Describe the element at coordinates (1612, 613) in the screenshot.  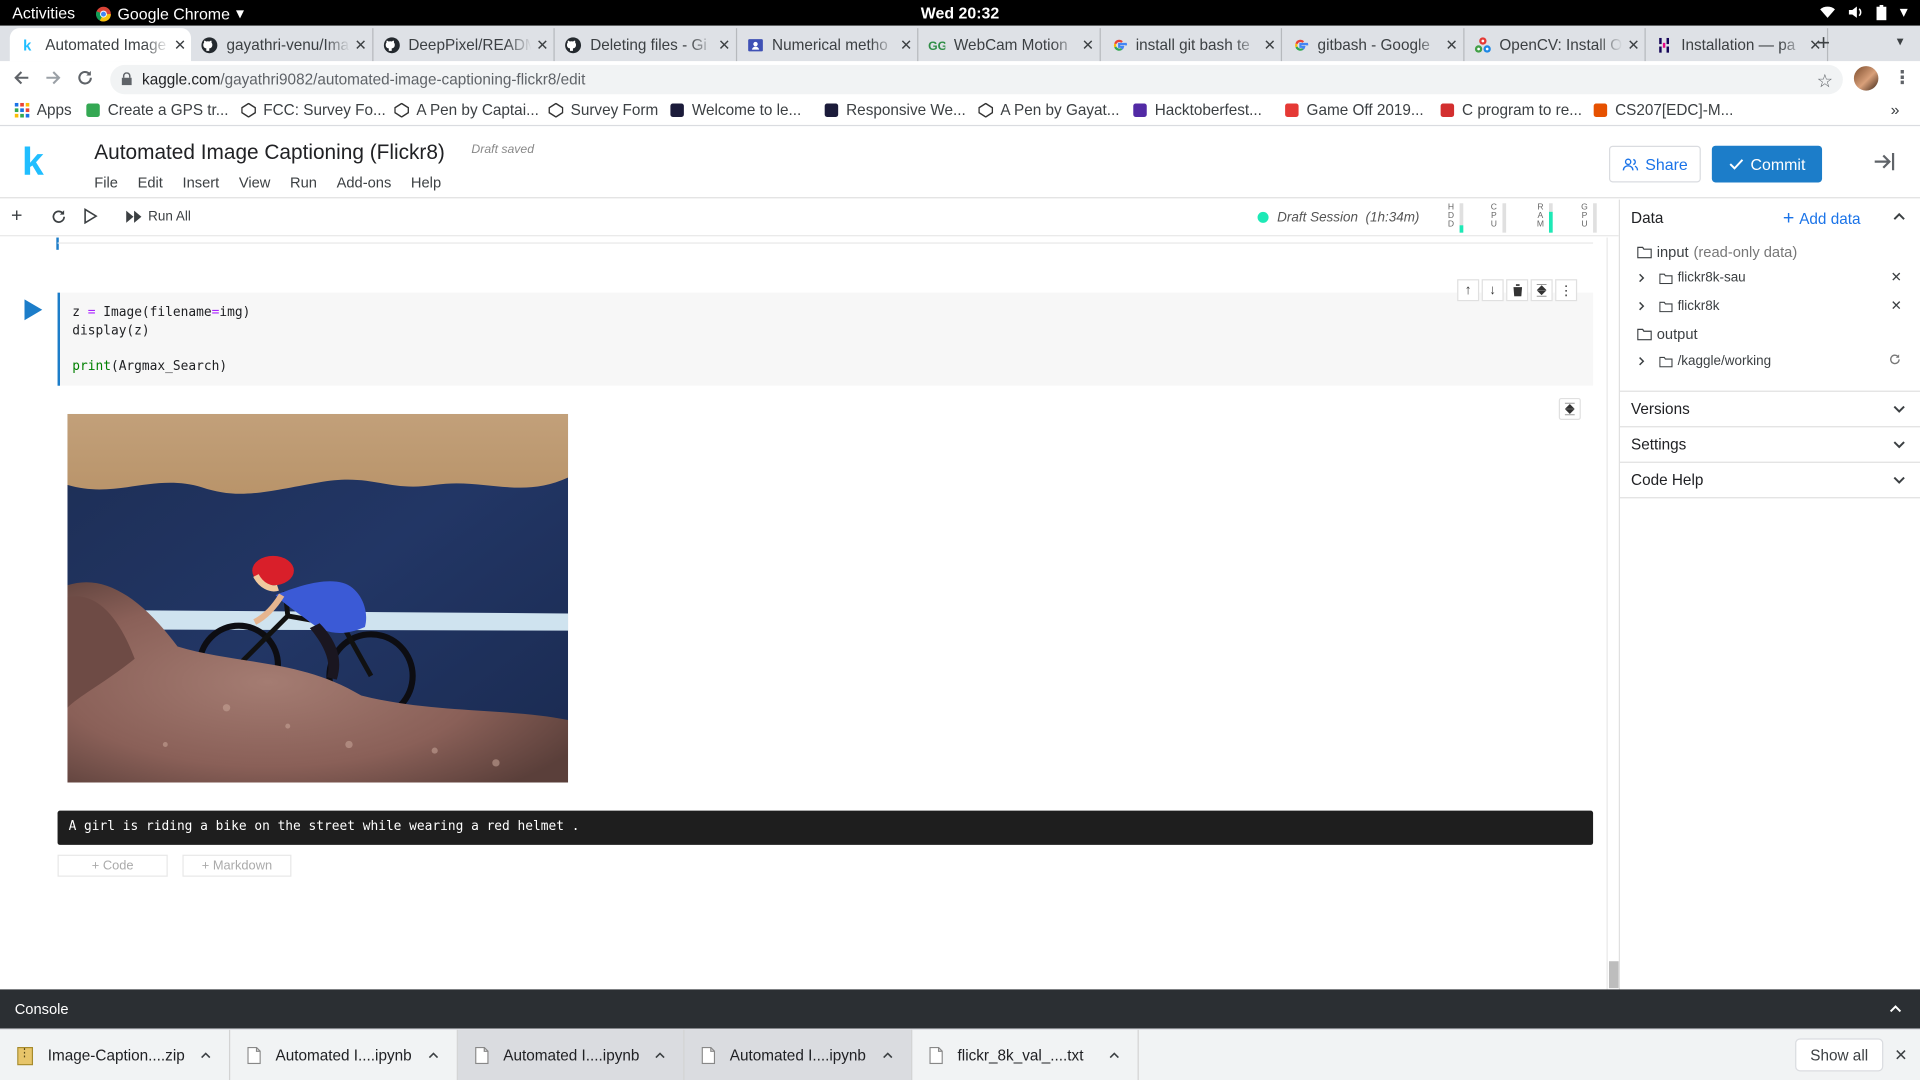
I see `notebook-scrollbar` at that location.